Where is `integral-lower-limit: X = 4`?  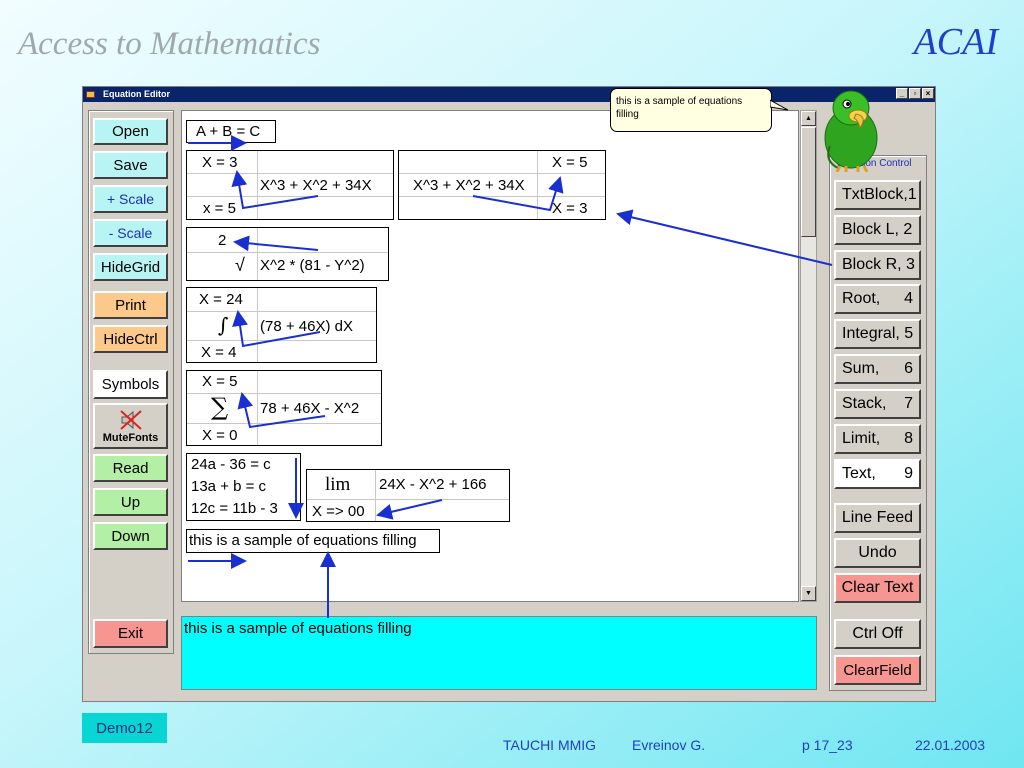 integral-lower-limit: X = 4 is located at coordinates (219, 352).